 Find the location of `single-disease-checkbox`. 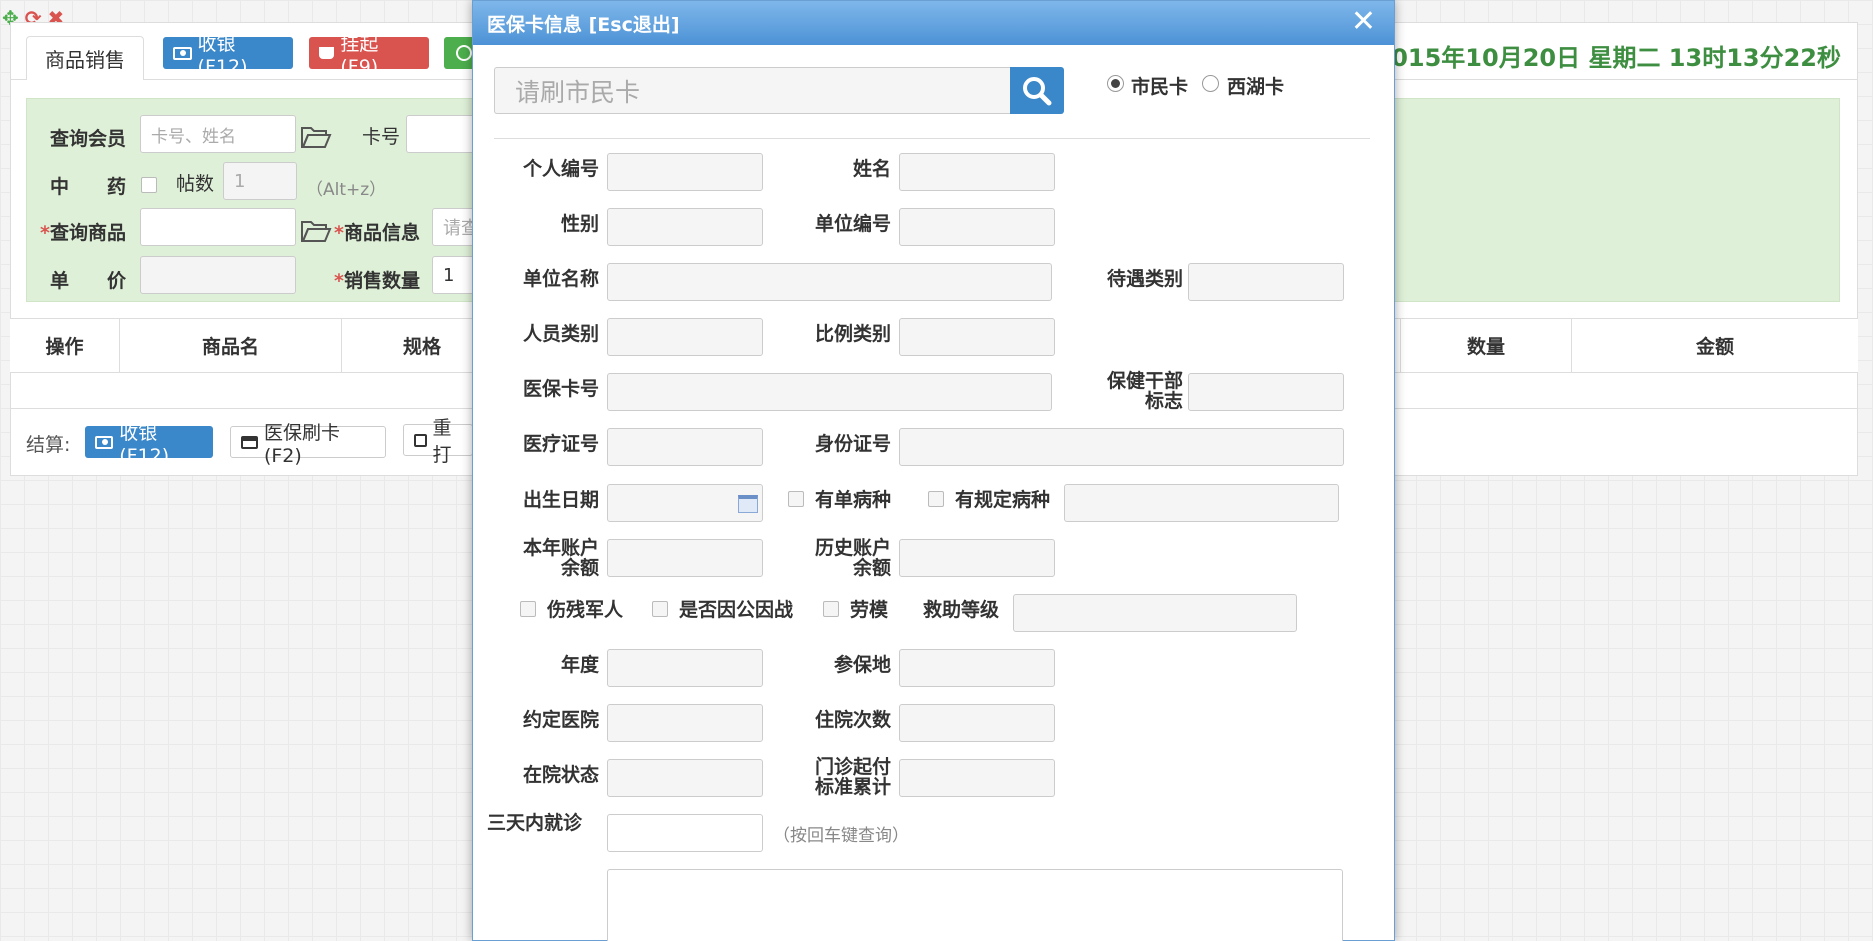

single-disease-checkbox is located at coordinates (796, 499).